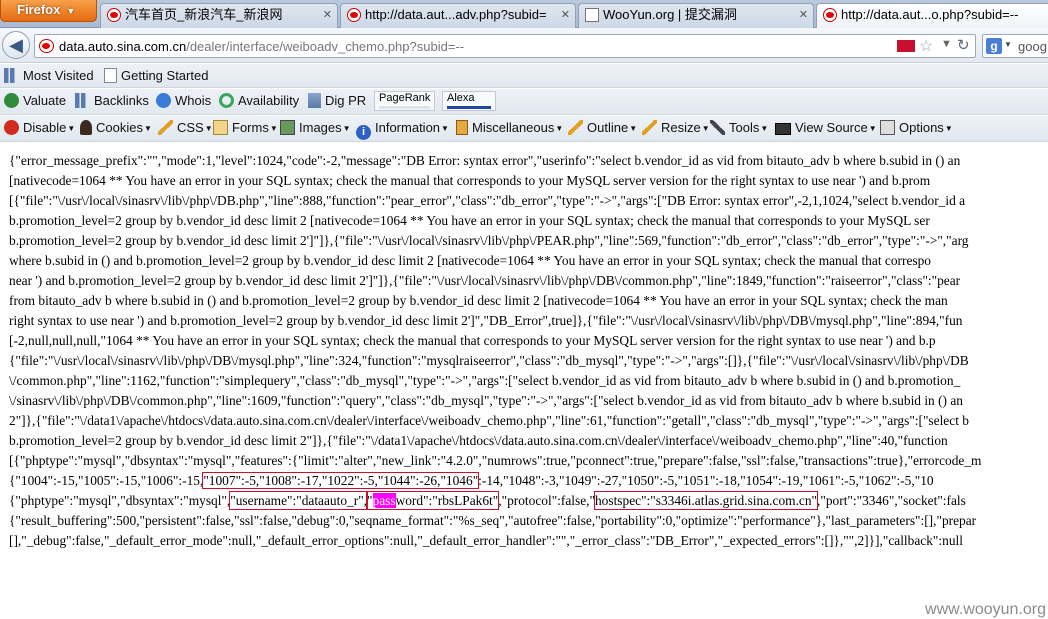 The image size is (1048, 619). I want to click on whois-icon, so click(163, 100).